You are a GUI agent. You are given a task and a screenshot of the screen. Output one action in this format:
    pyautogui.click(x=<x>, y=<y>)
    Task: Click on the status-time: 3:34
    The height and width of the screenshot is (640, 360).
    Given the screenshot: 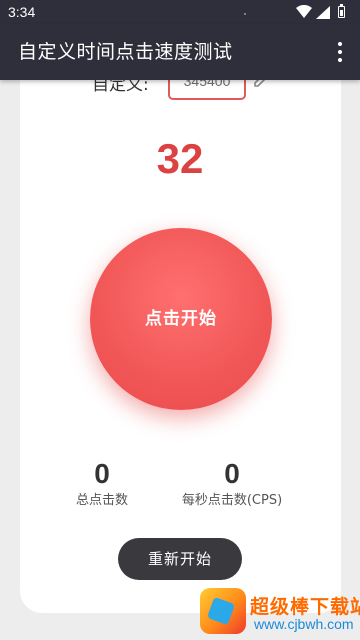 What is the action you would take?
    pyautogui.click(x=22, y=12)
    